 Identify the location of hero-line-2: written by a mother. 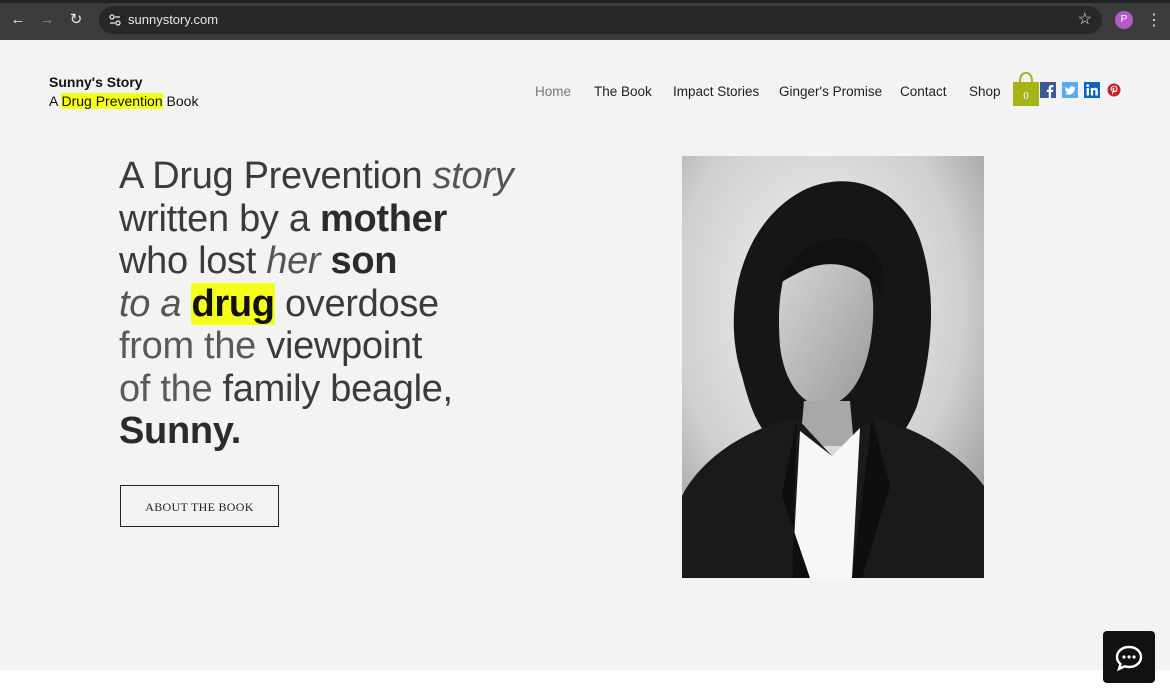
(354, 219).